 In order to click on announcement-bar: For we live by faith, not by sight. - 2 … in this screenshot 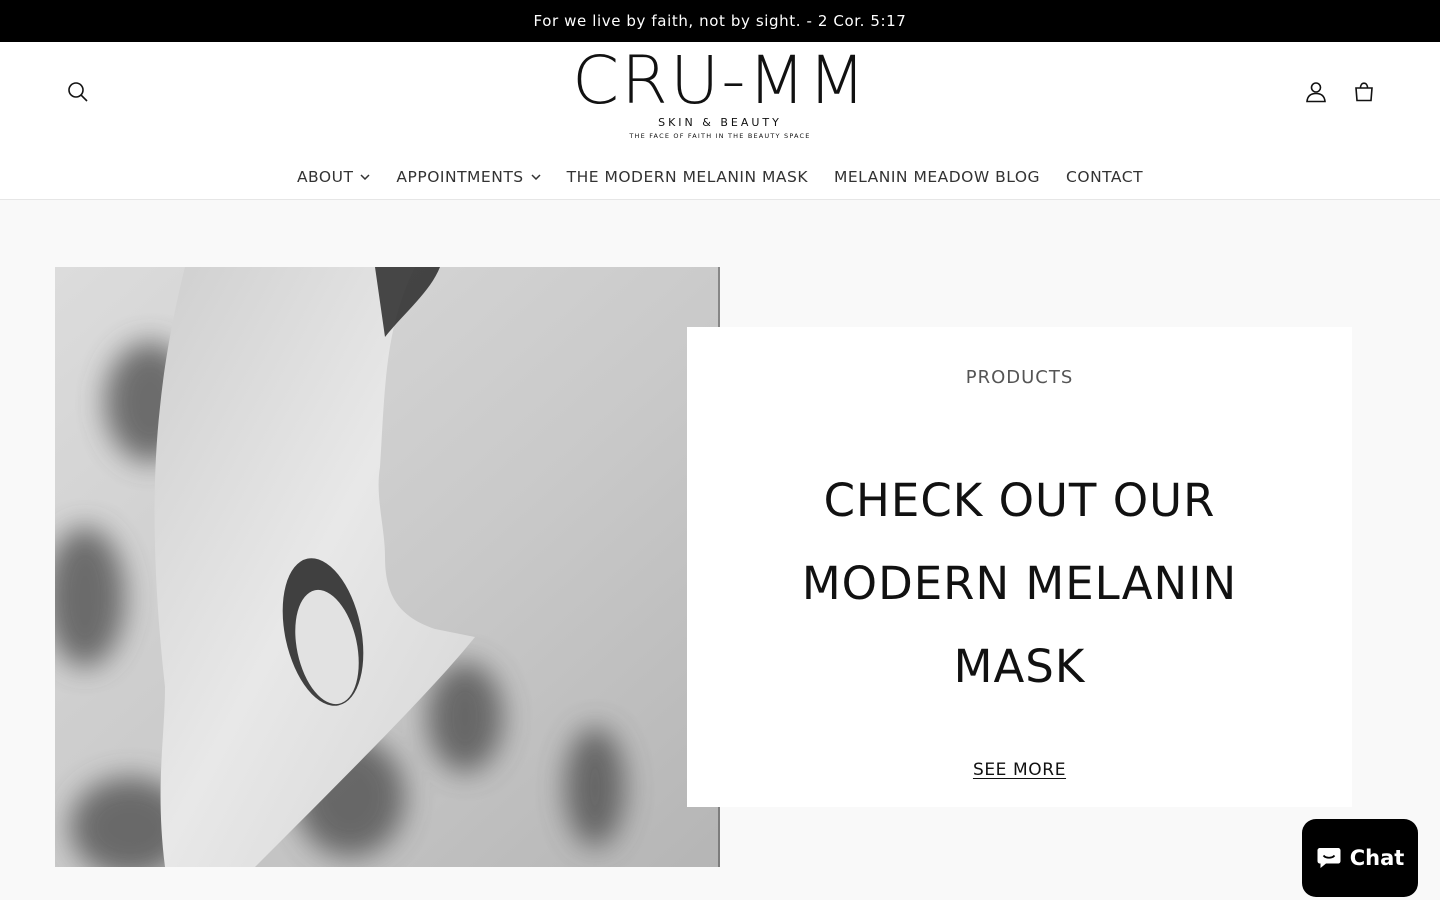, I will do `click(720, 21)`.